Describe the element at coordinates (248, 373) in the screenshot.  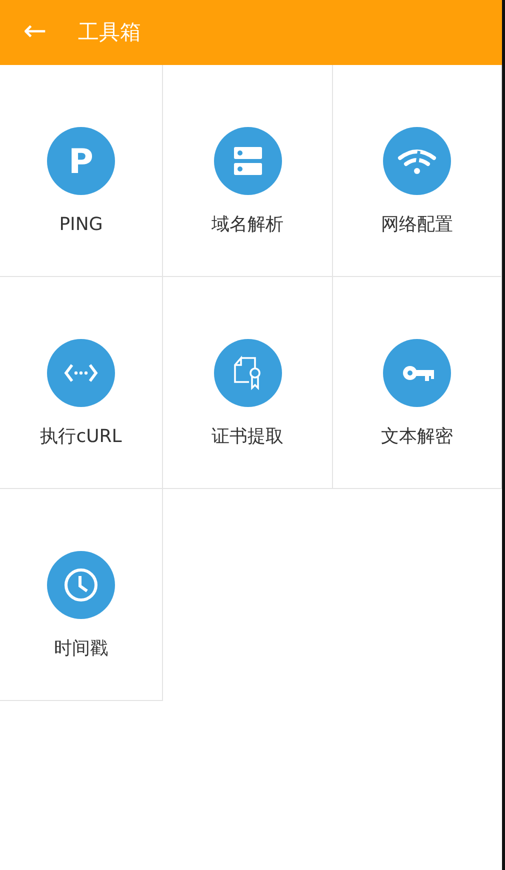
I see `certificate-icon` at that location.